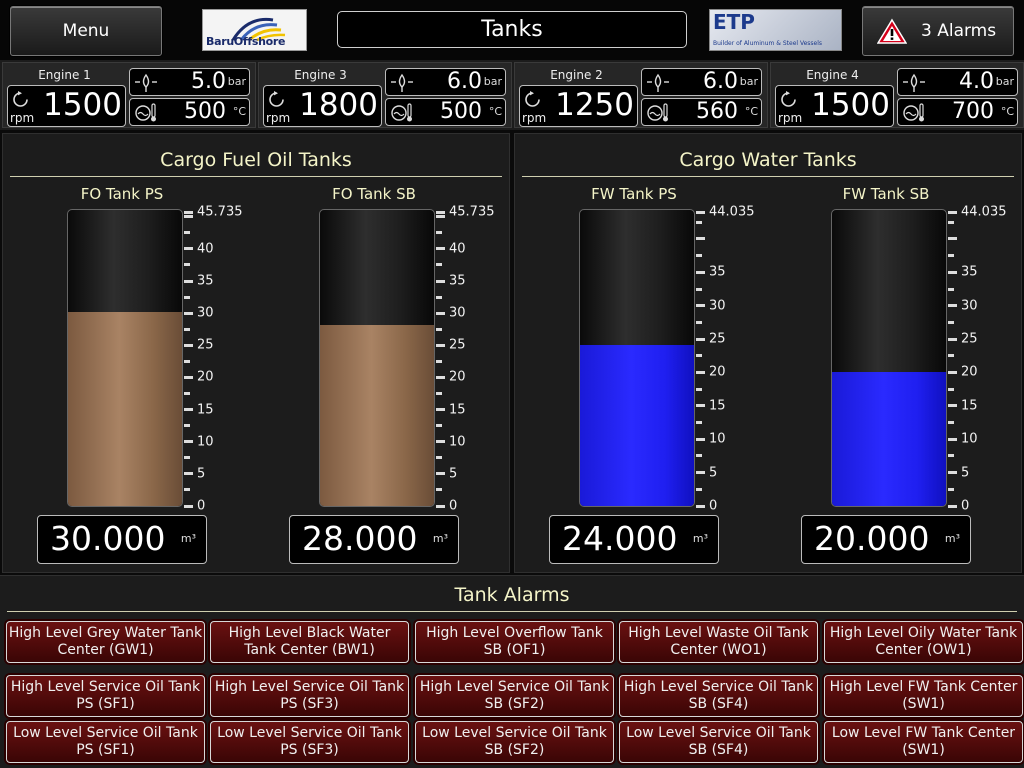  I want to click on rpm-readout: rpm 1500, so click(834, 106).